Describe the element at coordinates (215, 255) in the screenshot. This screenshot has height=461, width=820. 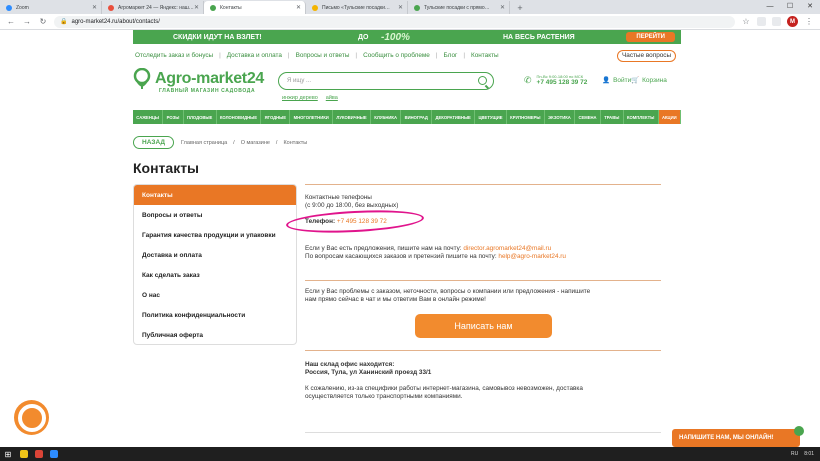
I see `sidebar-item-delivery: Доставка и оплата` at that location.